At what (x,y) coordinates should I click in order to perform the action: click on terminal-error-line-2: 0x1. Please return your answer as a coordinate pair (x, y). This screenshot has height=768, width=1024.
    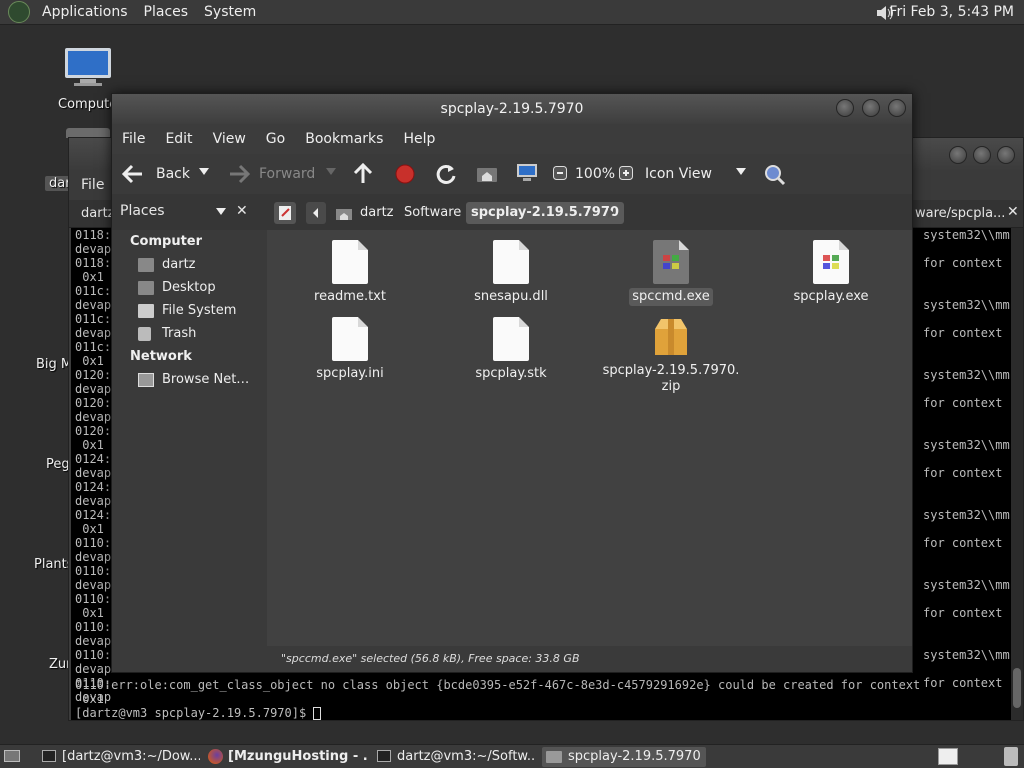
    Looking at the image, I should click on (89, 699).